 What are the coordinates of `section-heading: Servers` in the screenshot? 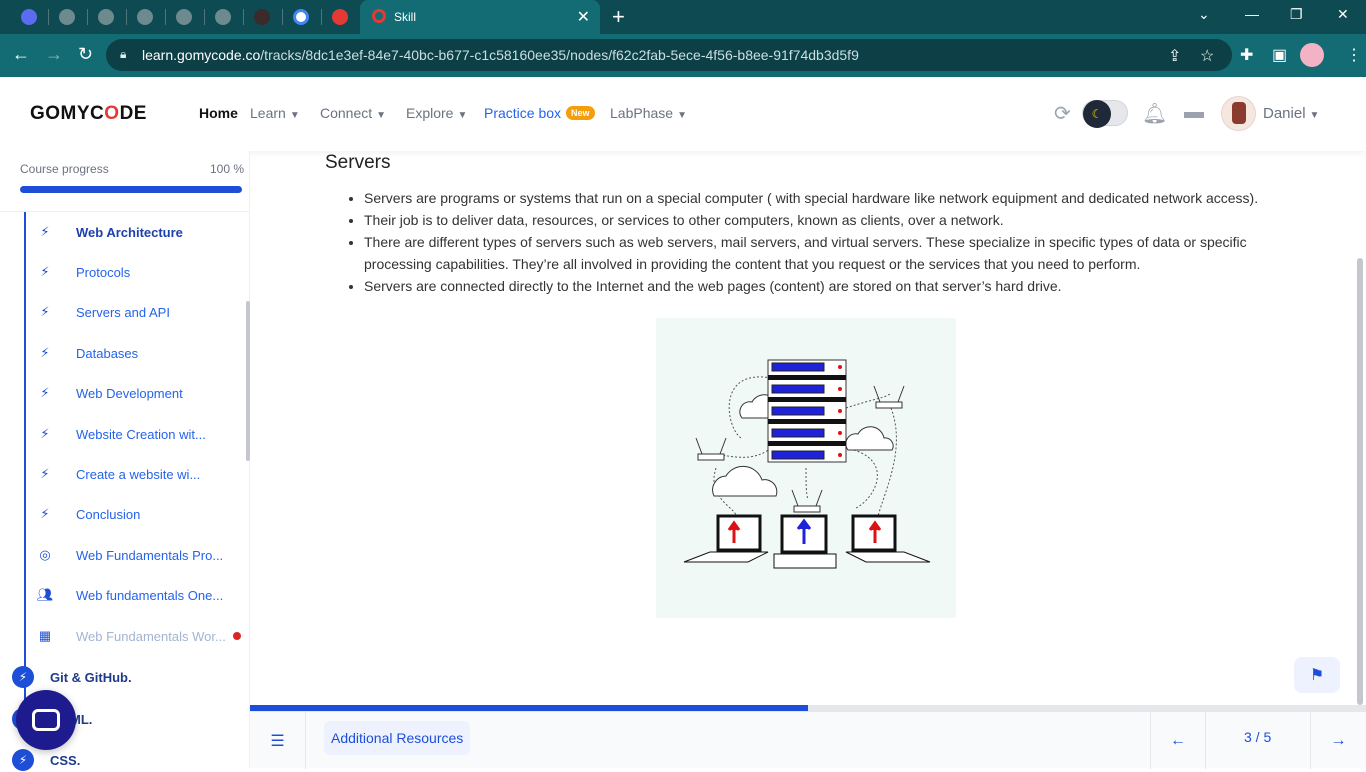 It's located at (358, 162).